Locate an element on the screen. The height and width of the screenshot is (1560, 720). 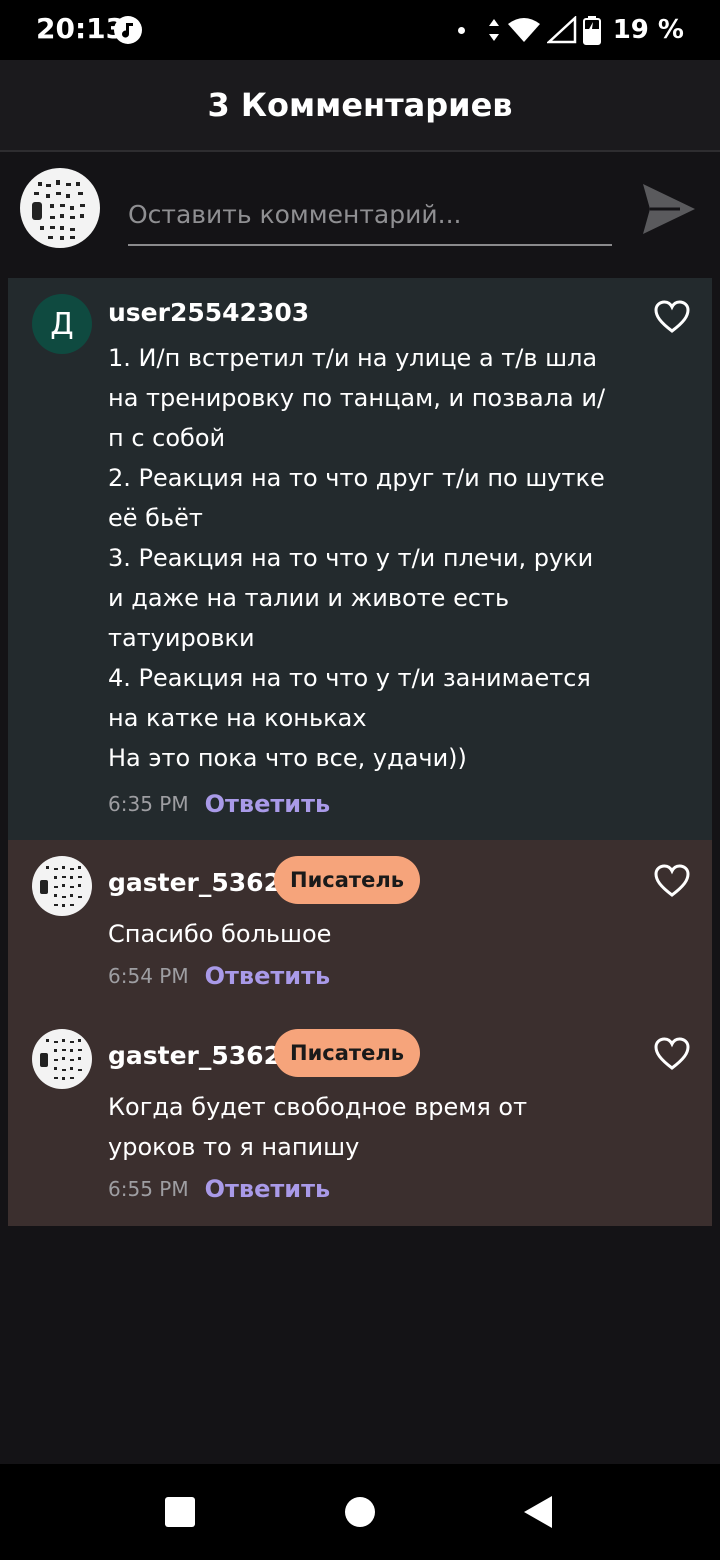
battery-icon is located at coordinates (591, 30).